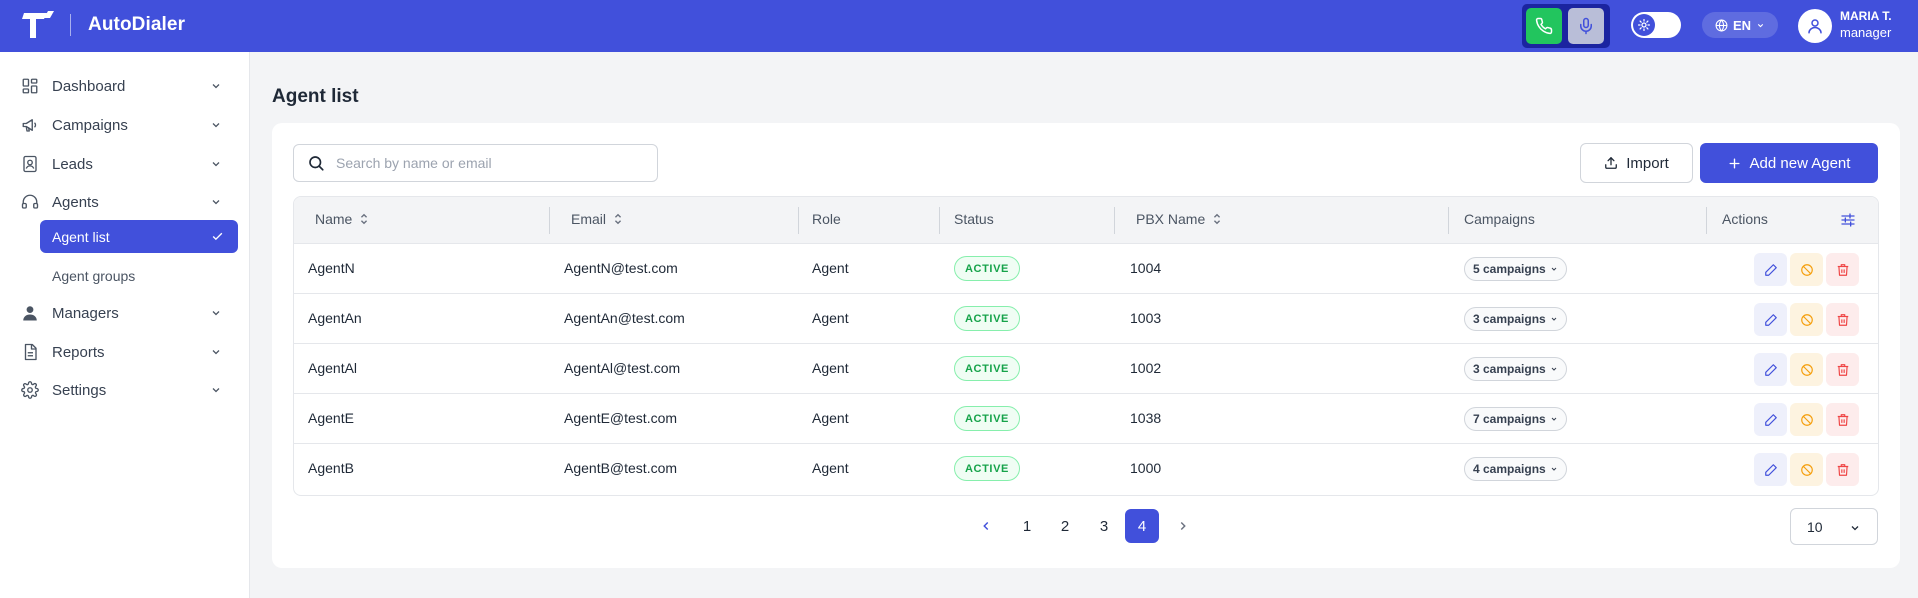 The height and width of the screenshot is (598, 1918). Describe the element at coordinates (1065, 526) in the screenshot. I see `pagination-page-2: 2` at that location.